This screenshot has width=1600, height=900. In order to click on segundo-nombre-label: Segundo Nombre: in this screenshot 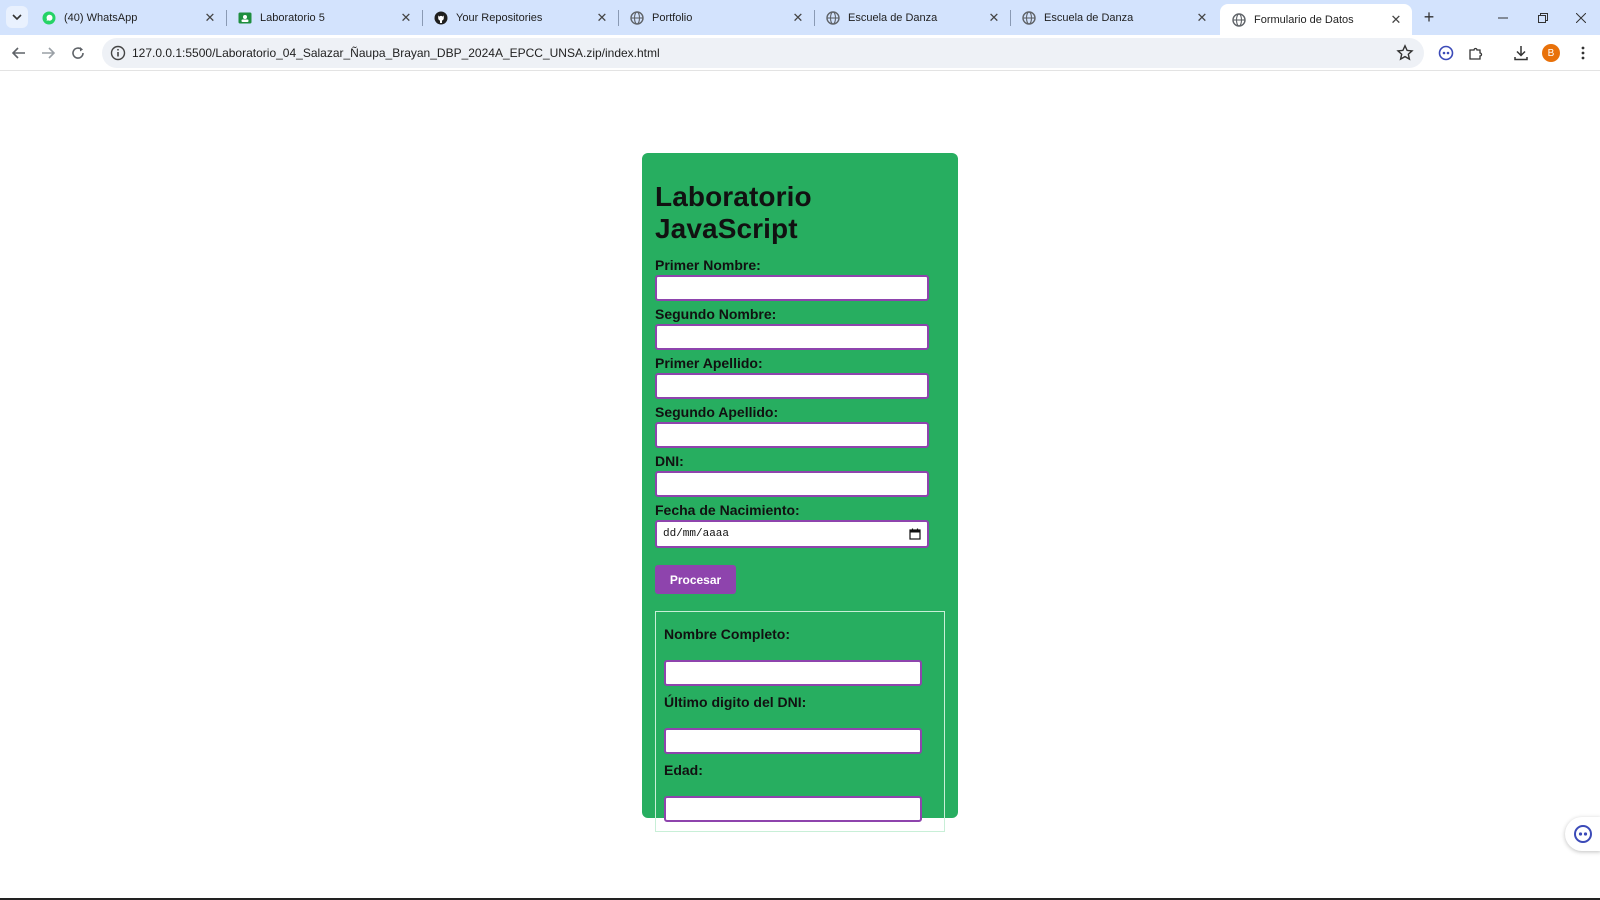, I will do `click(716, 314)`.